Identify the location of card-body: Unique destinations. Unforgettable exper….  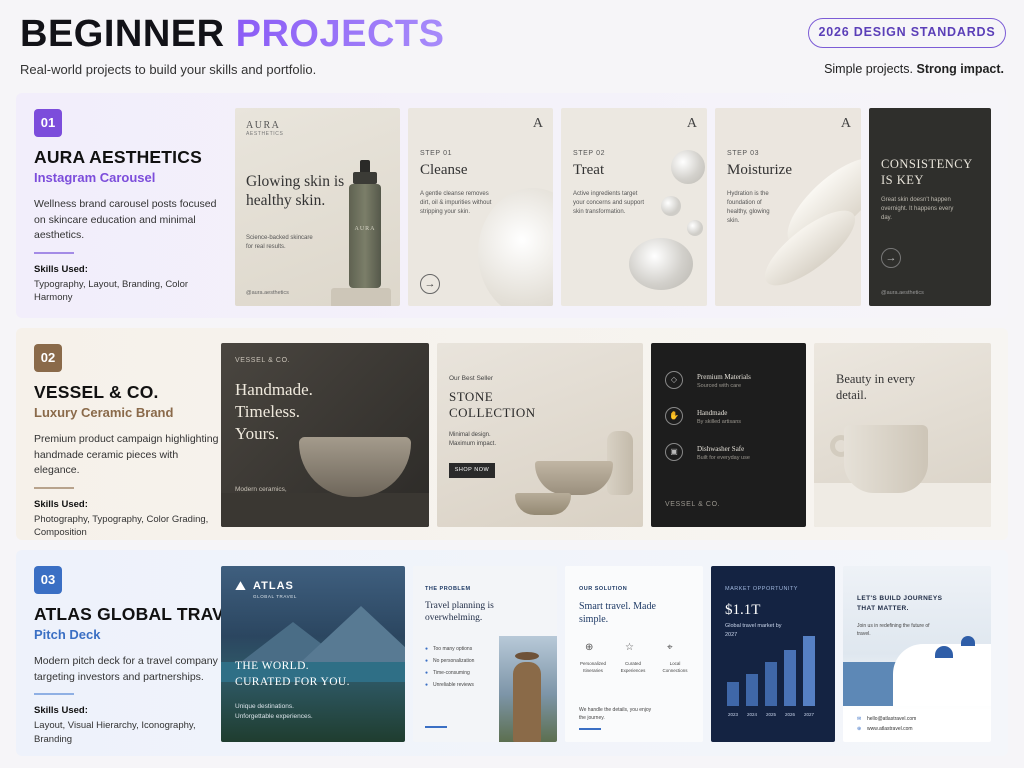
(274, 711).